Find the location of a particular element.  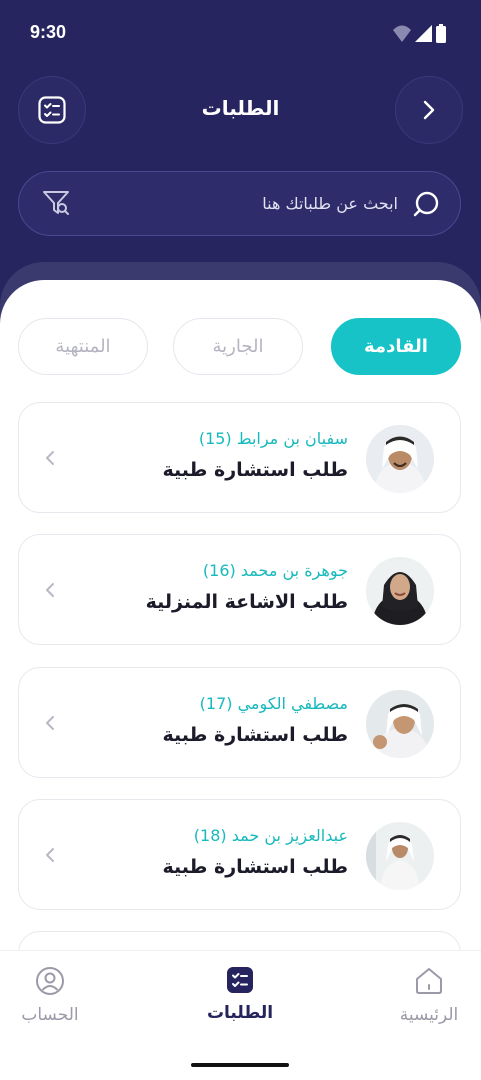

wifi-icon is located at coordinates (402, 33).